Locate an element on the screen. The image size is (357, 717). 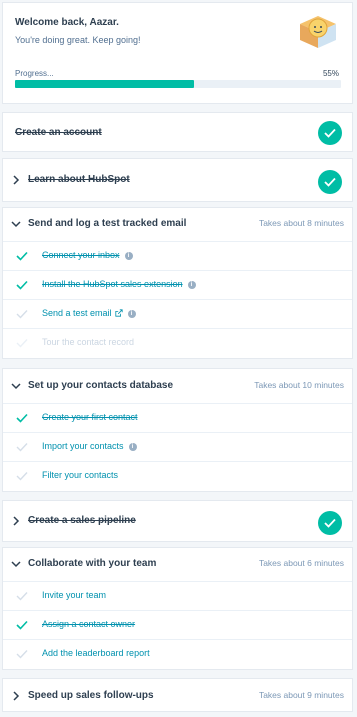
task-link: Tour the contact record is located at coordinates (88, 342).